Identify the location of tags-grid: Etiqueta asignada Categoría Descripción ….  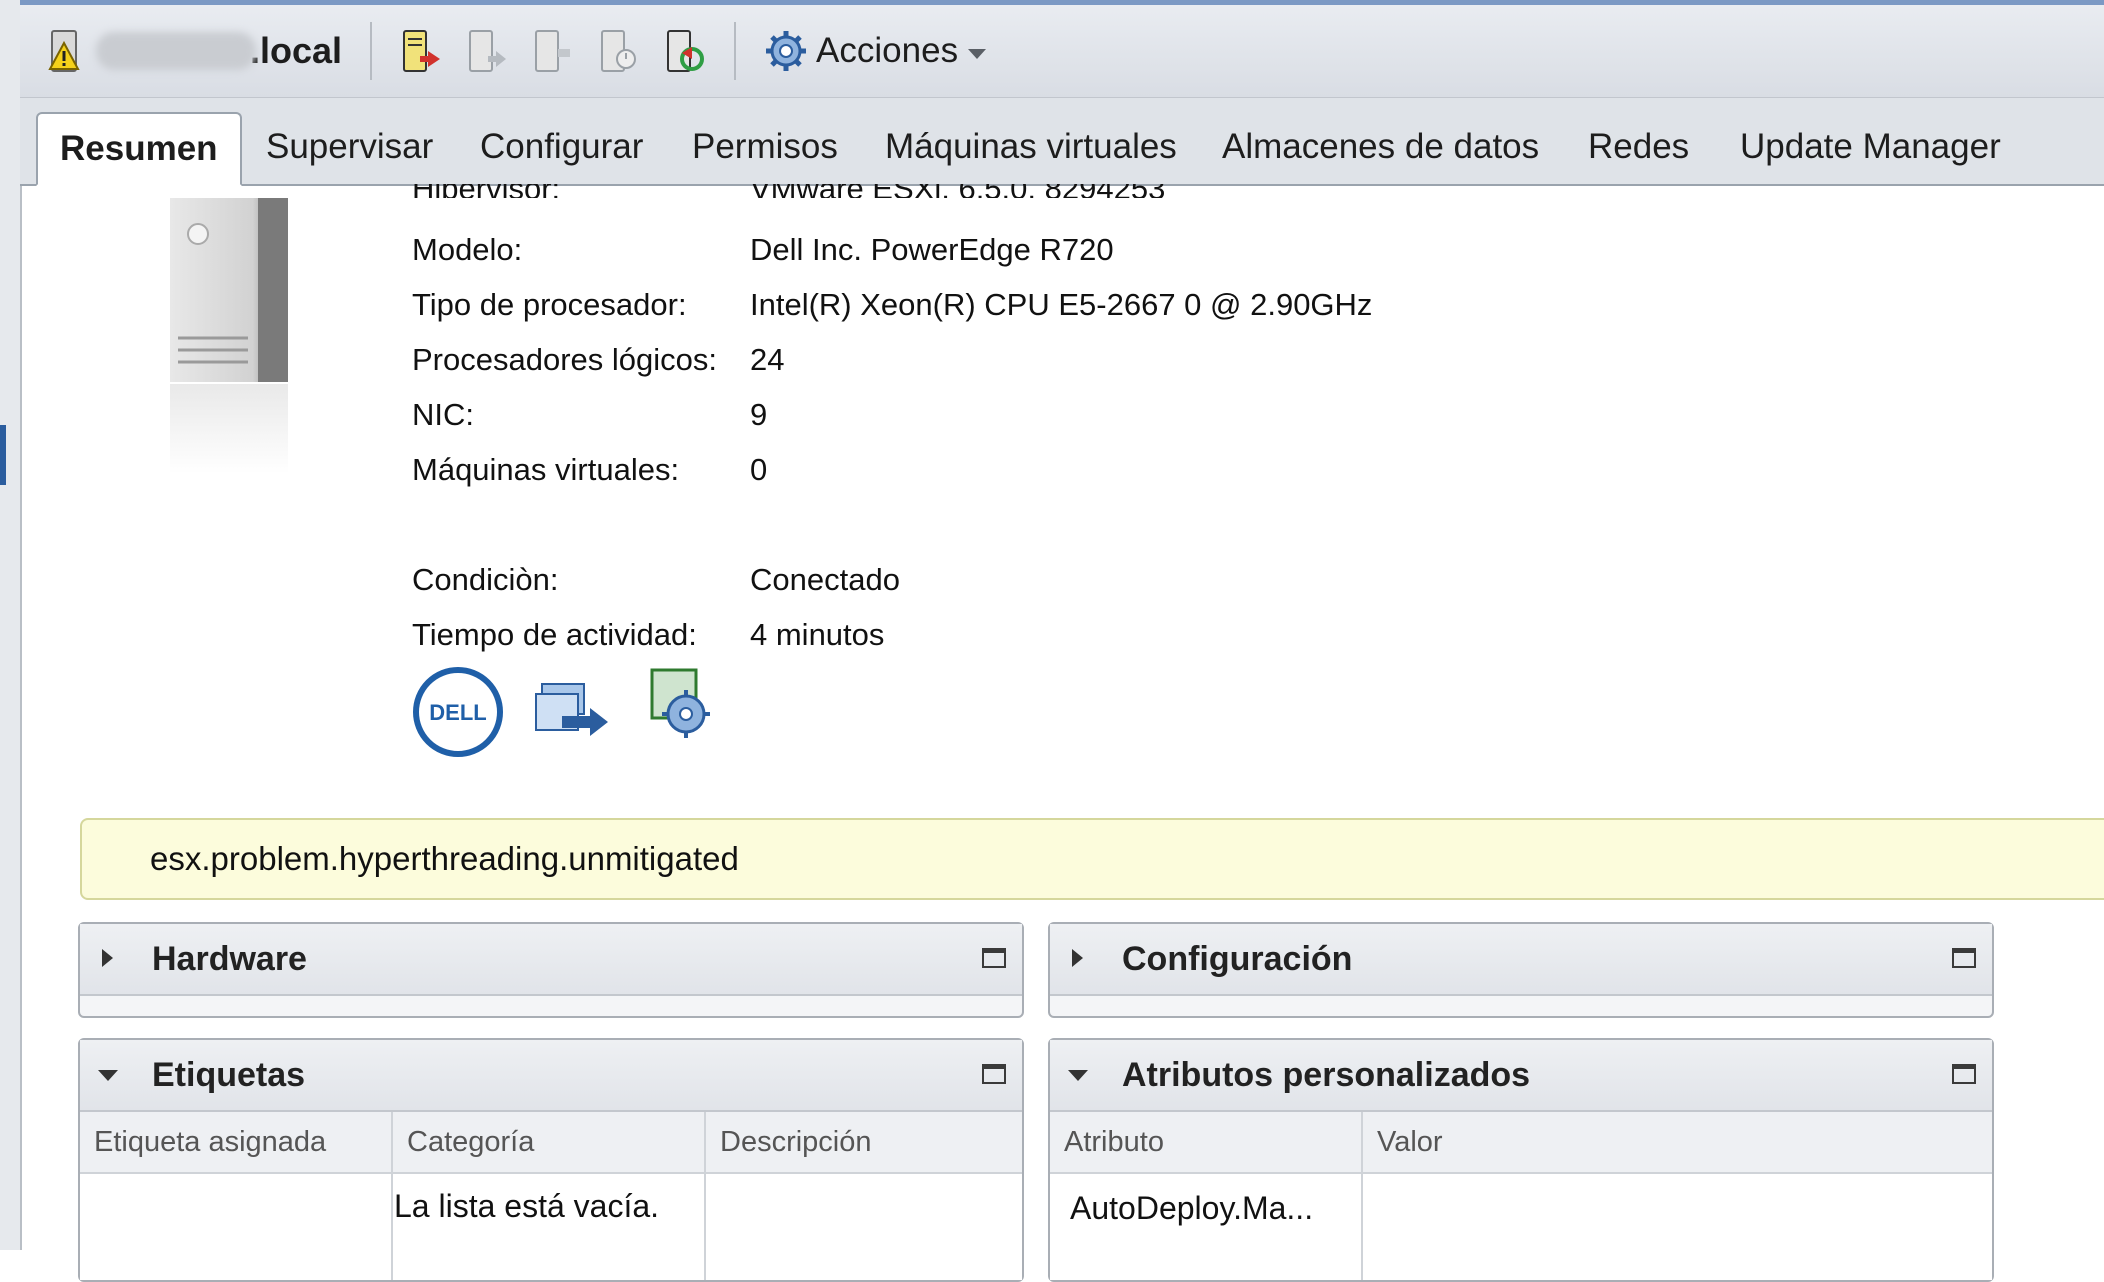
(551, 1196).